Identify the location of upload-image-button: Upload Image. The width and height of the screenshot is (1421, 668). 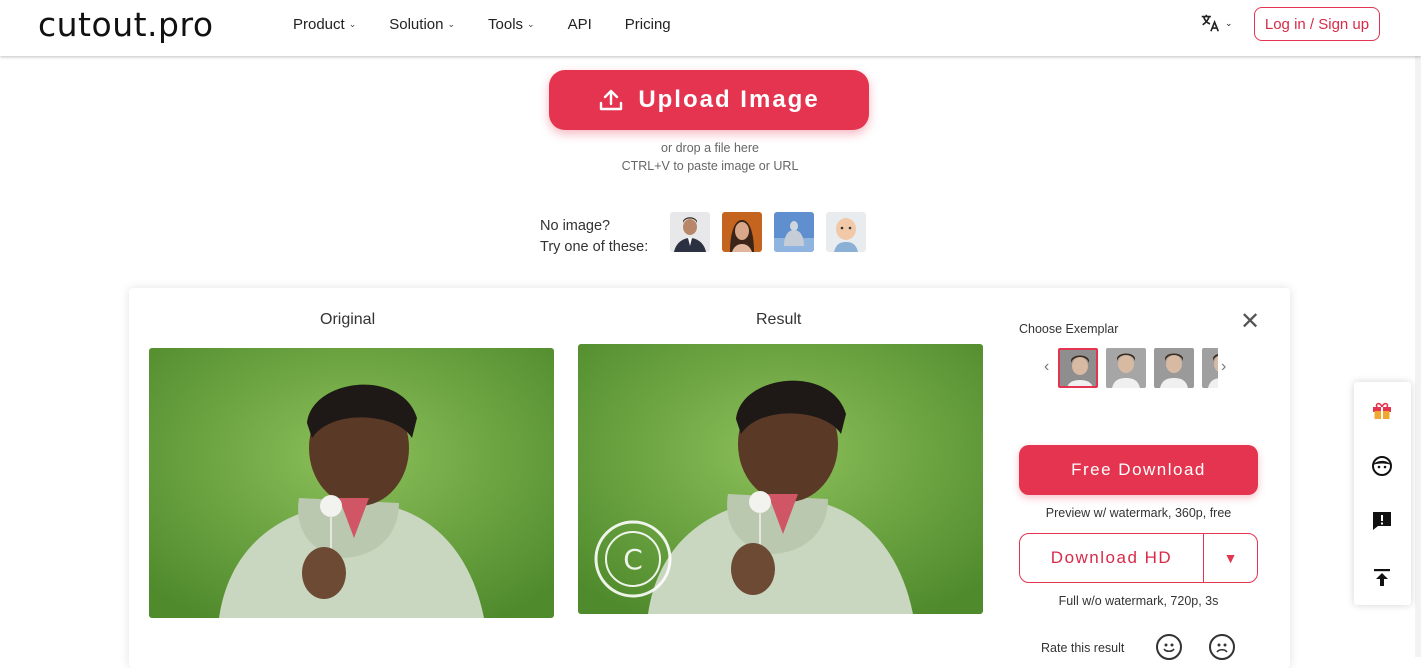
(709, 100).